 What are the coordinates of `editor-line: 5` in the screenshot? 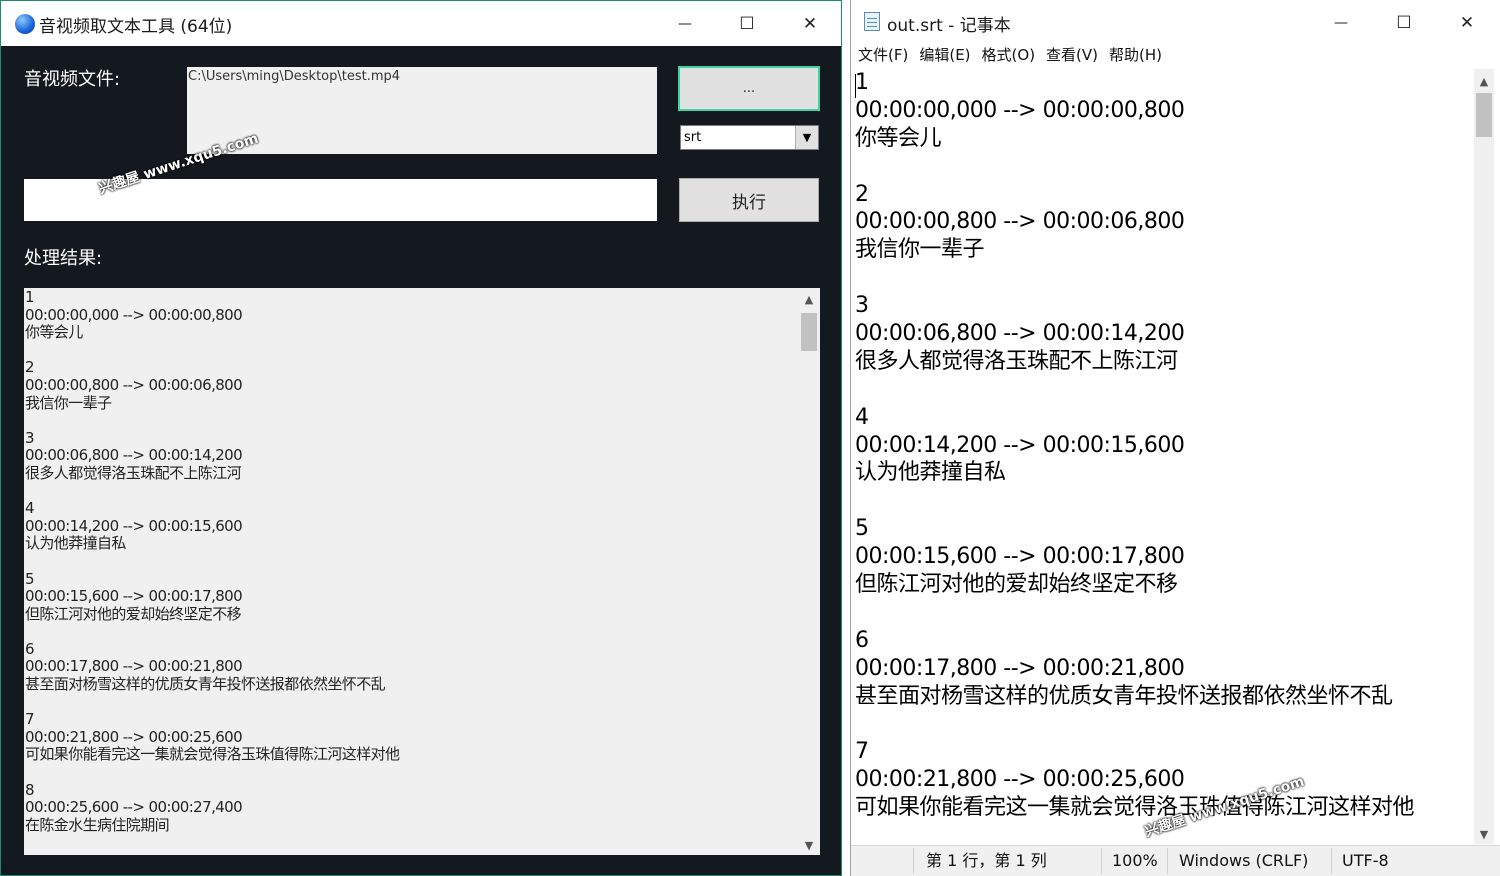 It's located at (862, 529).